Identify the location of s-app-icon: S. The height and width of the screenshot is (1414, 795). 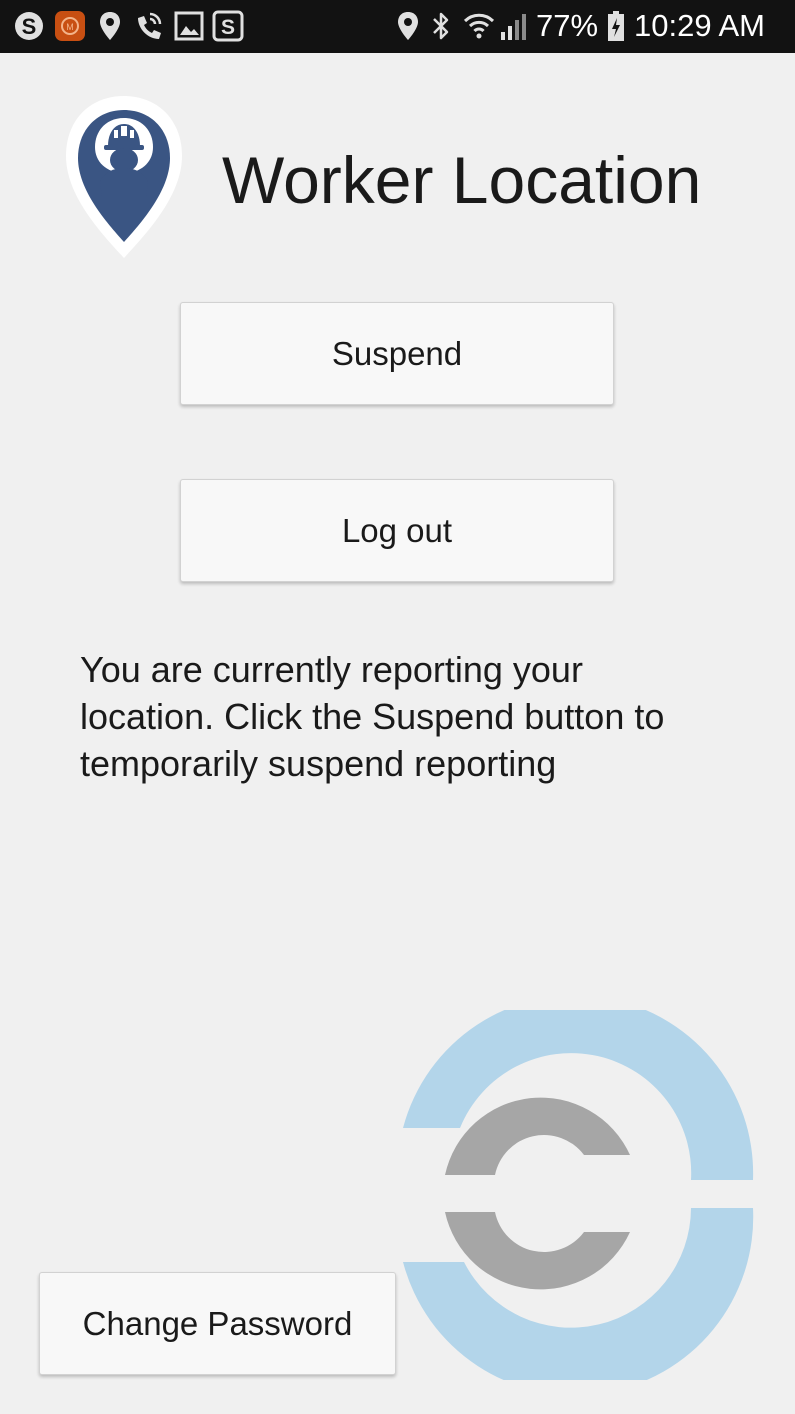
(228, 26).